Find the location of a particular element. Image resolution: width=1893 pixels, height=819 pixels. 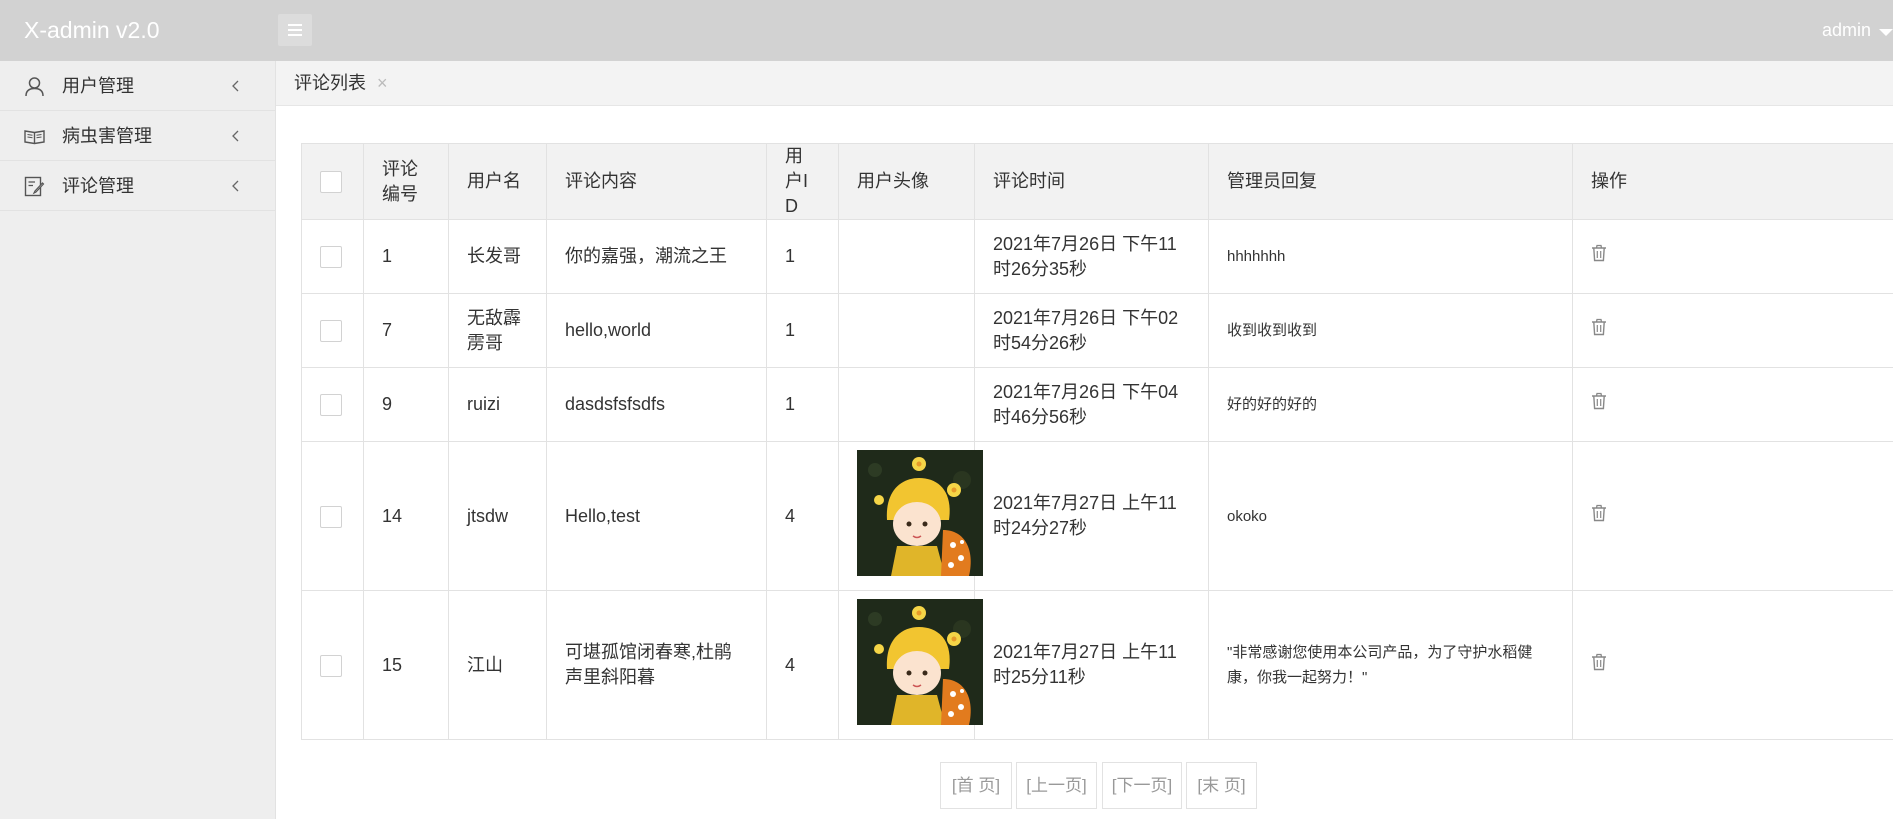

admin-reply: 收到收到收到 is located at coordinates (1390, 330).